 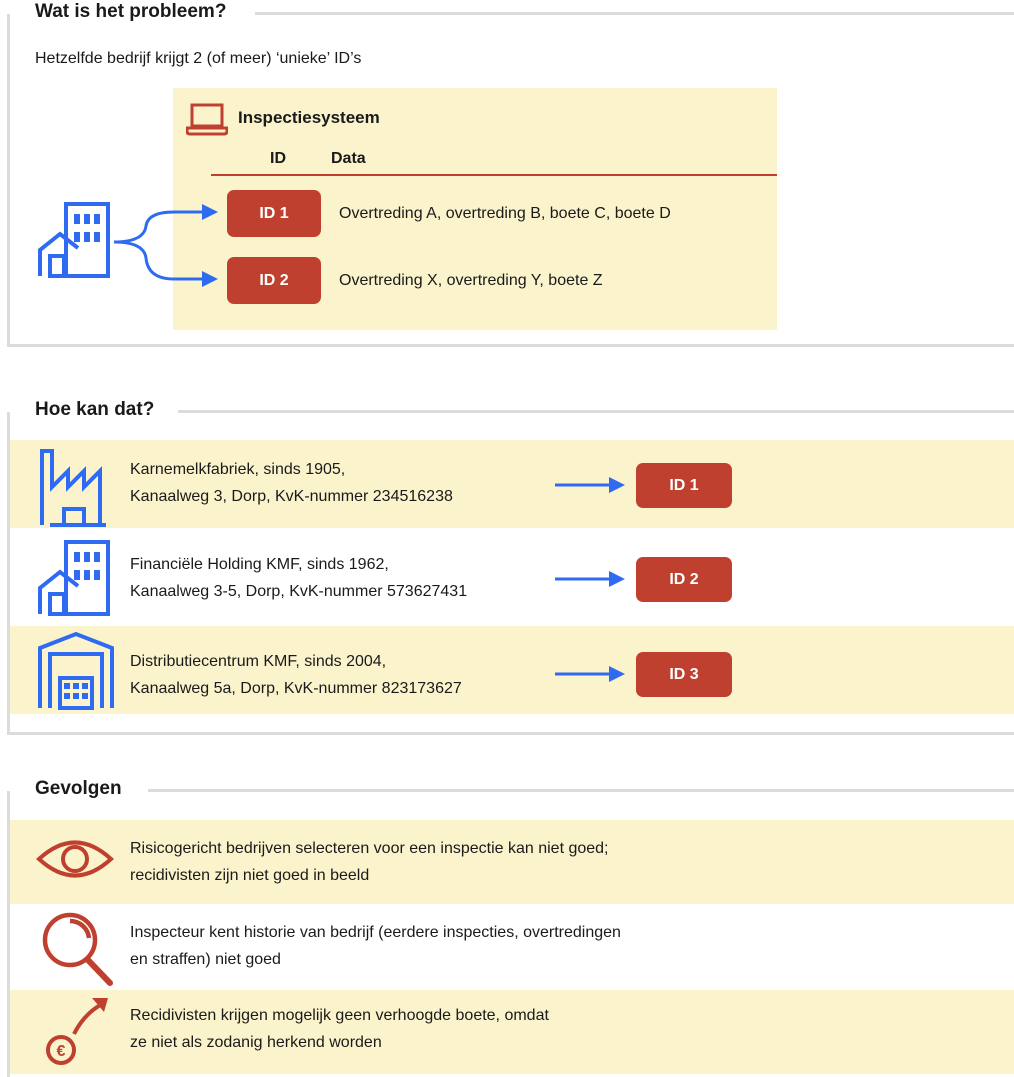 What do you see at coordinates (166, 245) in the screenshot?
I see `branch-arrows` at bounding box center [166, 245].